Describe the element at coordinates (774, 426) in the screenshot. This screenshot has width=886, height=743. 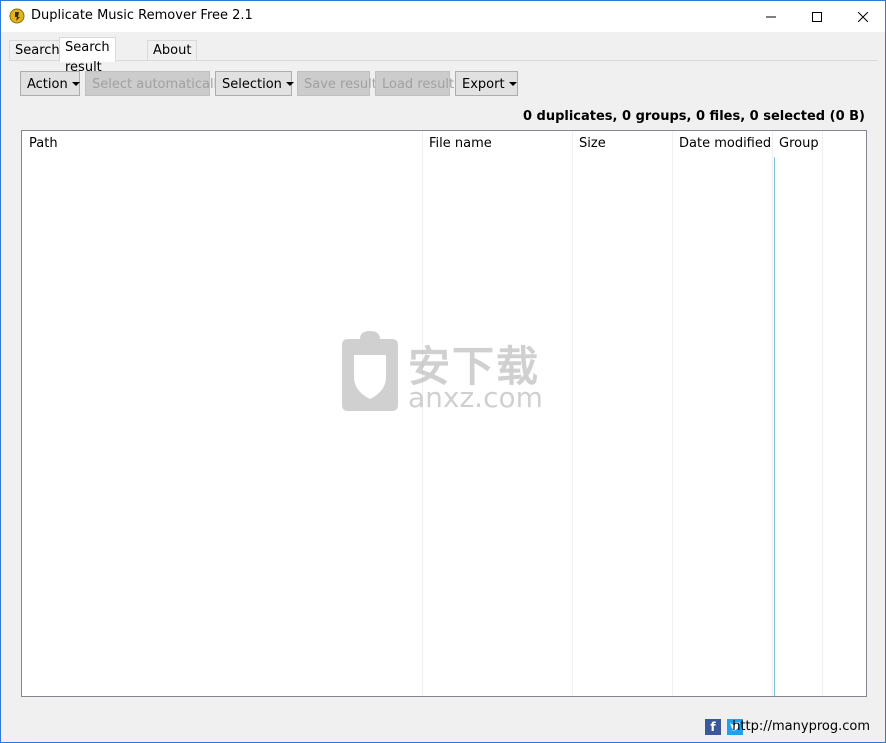
I see `focus-indicator-line` at that location.